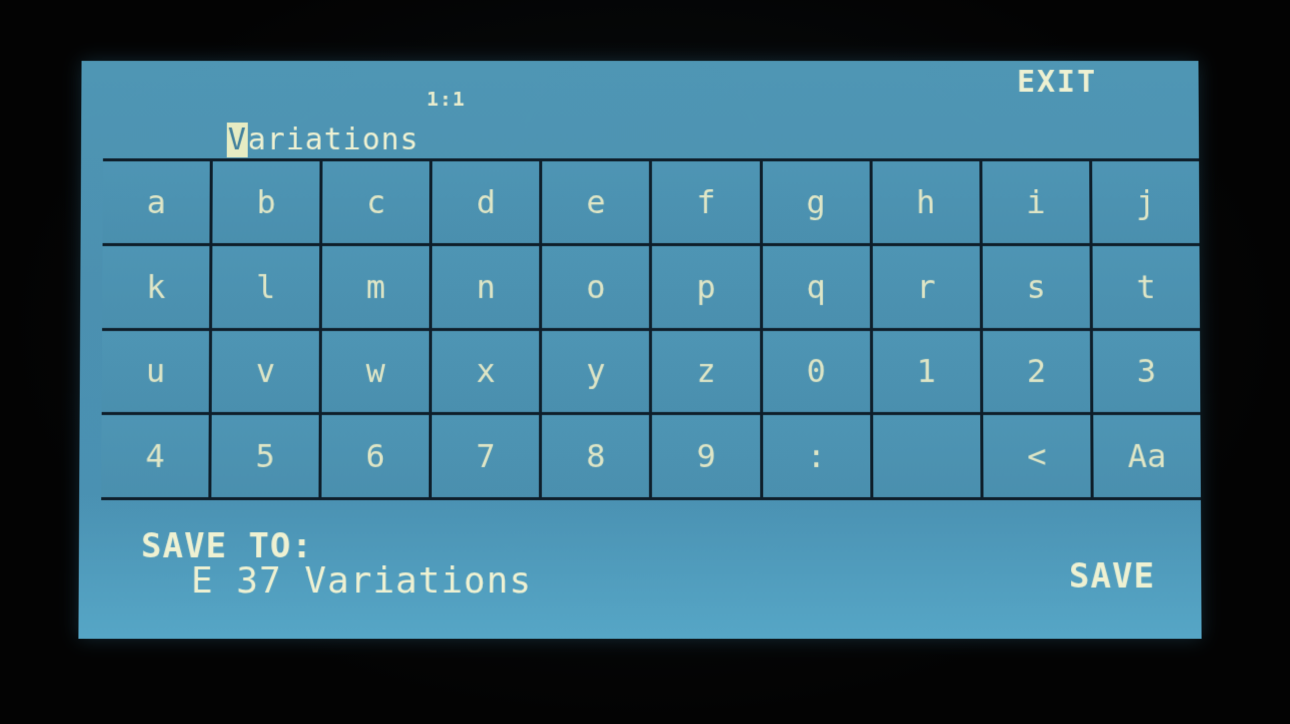 This screenshot has height=724, width=1290. I want to click on key-u: u, so click(155, 371).